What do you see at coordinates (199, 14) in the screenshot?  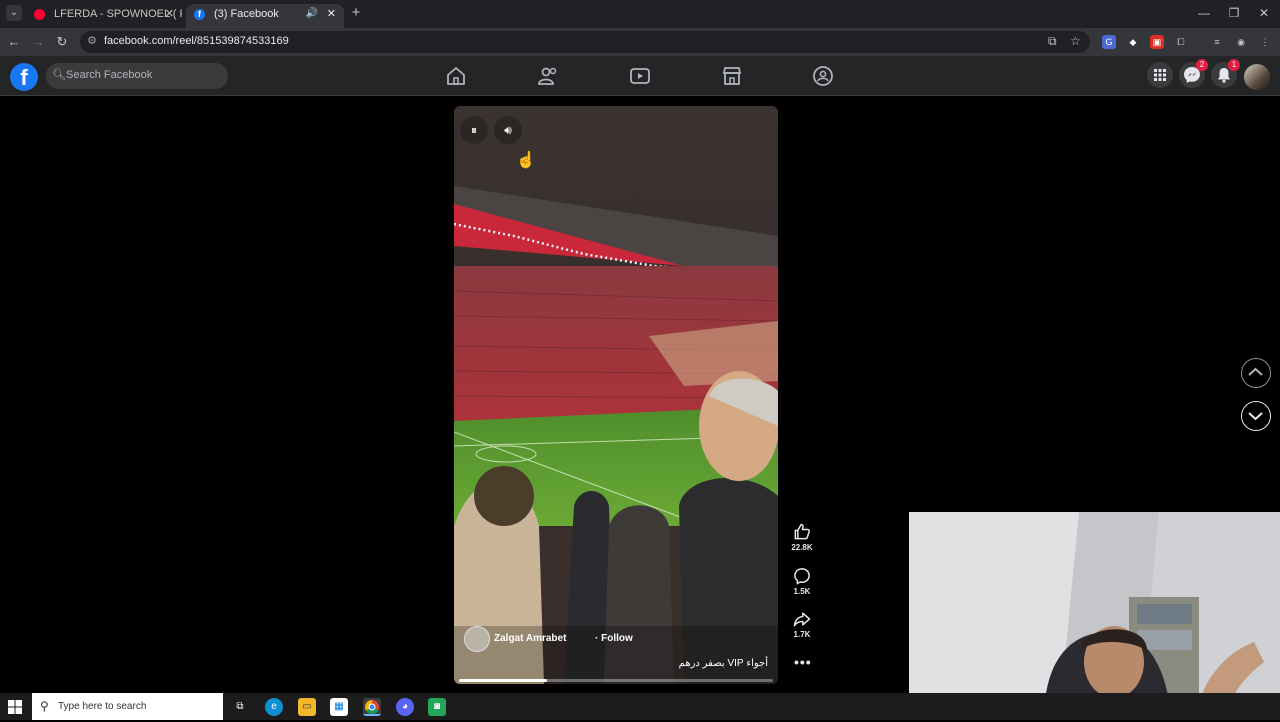 I see `facebook-favicon-icon: f` at bounding box center [199, 14].